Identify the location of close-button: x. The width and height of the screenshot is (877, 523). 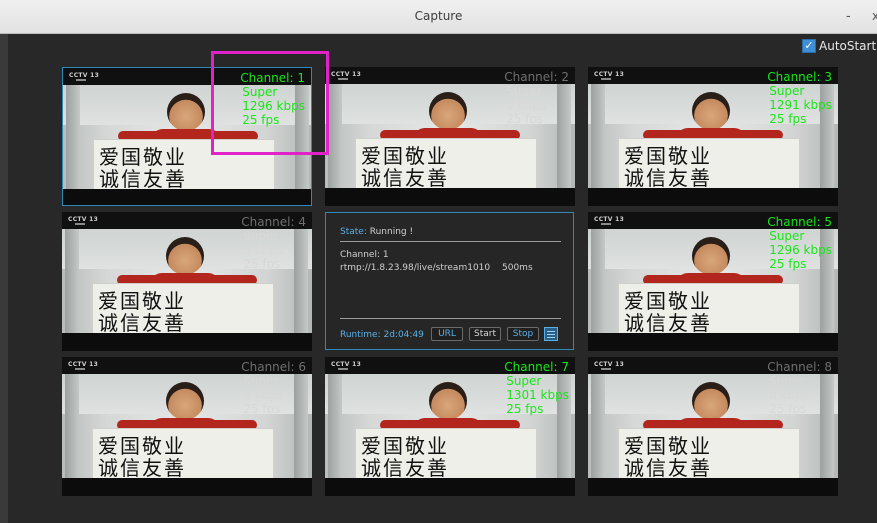
(874, 16).